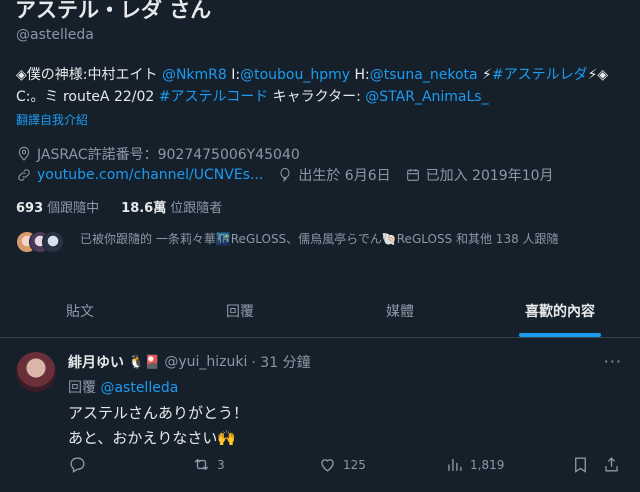  Describe the element at coordinates (36, 372) in the screenshot. I see `tweet-author-avatar` at that location.